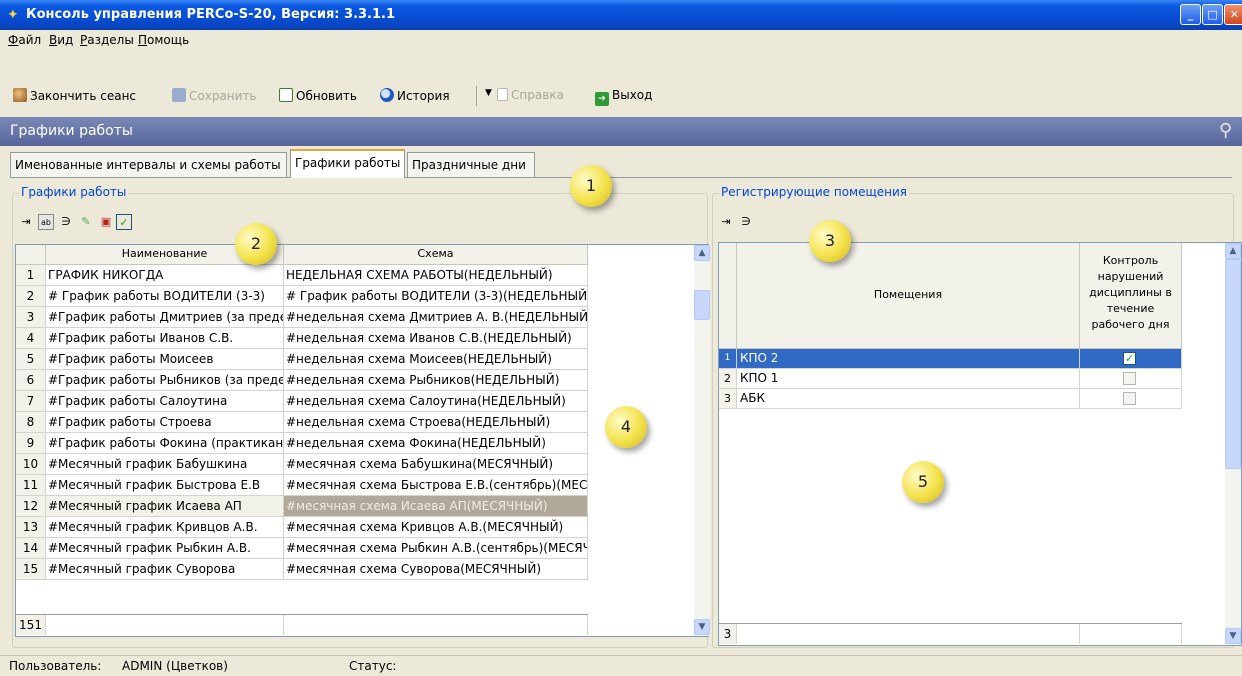 This screenshot has height=676, width=1242. I want to click on row-number: 13, so click(31, 527).